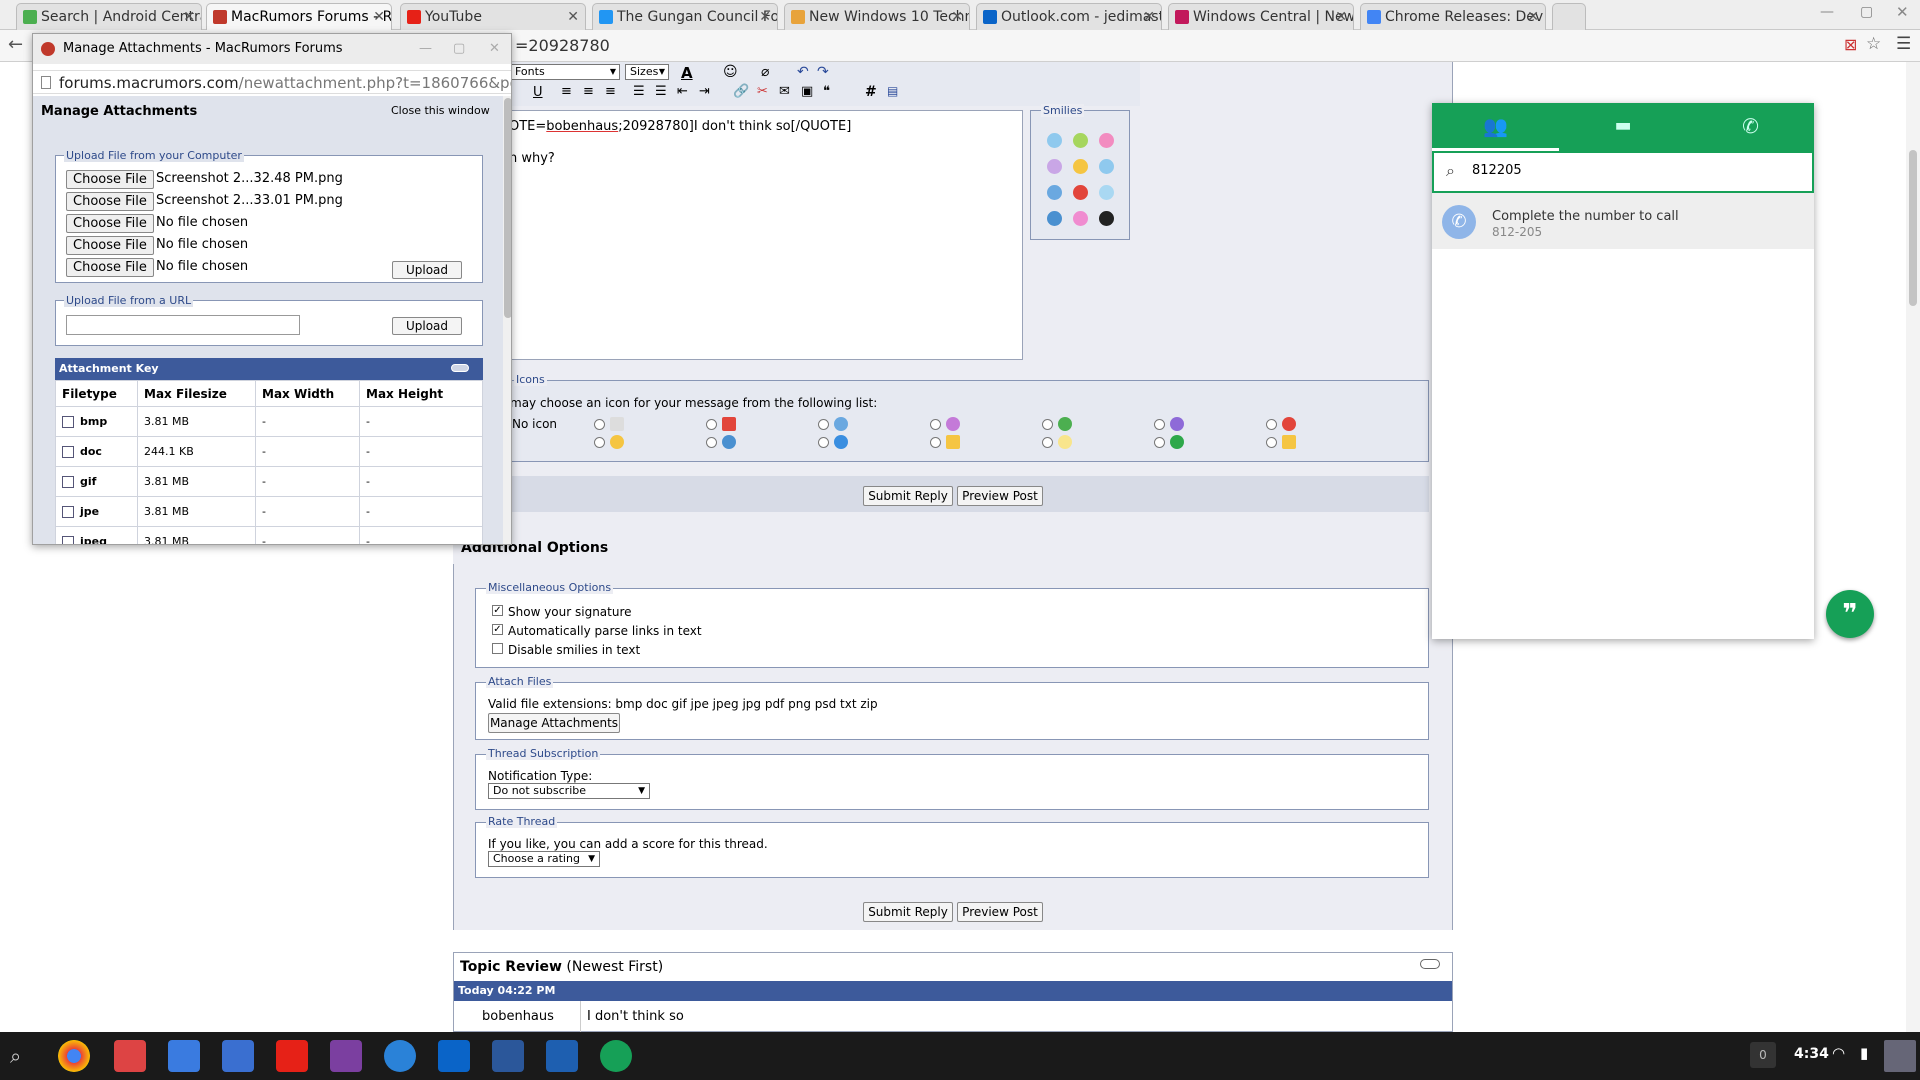 Image resolution: width=1920 pixels, height=1080 pixels. Describe the element at coordinates (74, 1056) in the screenshot. I see `chrome-icon` at that location.